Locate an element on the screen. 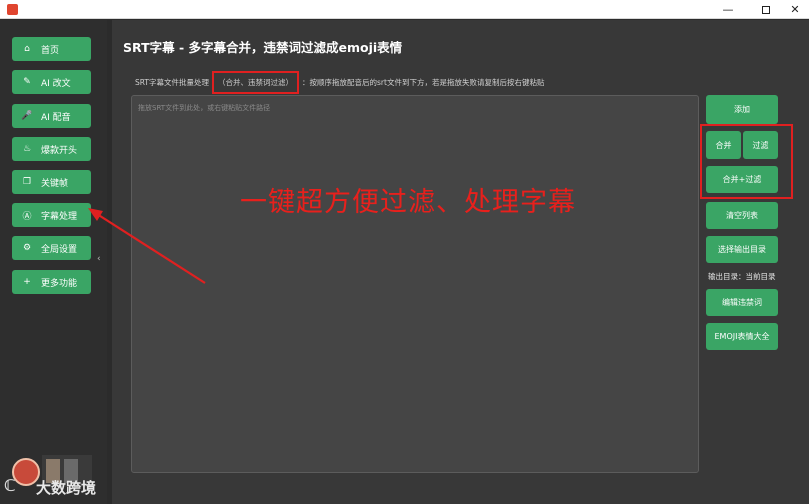  watermark-logo-icon: ℂ is located at coordinates (10, 485).